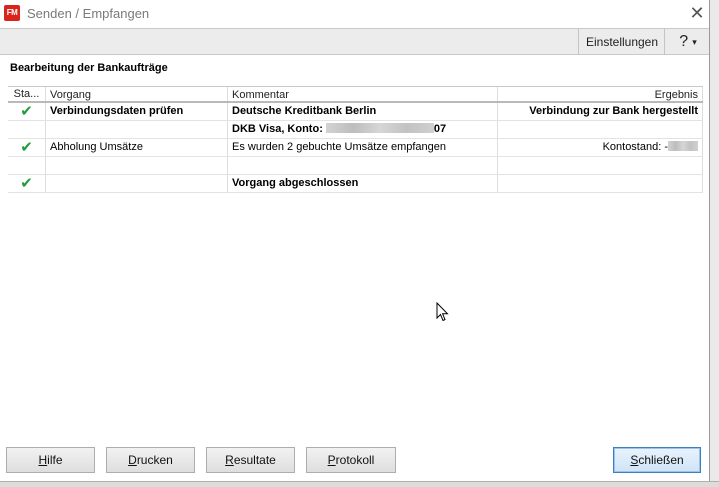 This screenshot has width=719, height=487. What do you see at coordinates (362, 111) in the screenshot?
I see `kommentar-cell: Deutsche Kreditbank Berlin` at bounding box center [362, 111].